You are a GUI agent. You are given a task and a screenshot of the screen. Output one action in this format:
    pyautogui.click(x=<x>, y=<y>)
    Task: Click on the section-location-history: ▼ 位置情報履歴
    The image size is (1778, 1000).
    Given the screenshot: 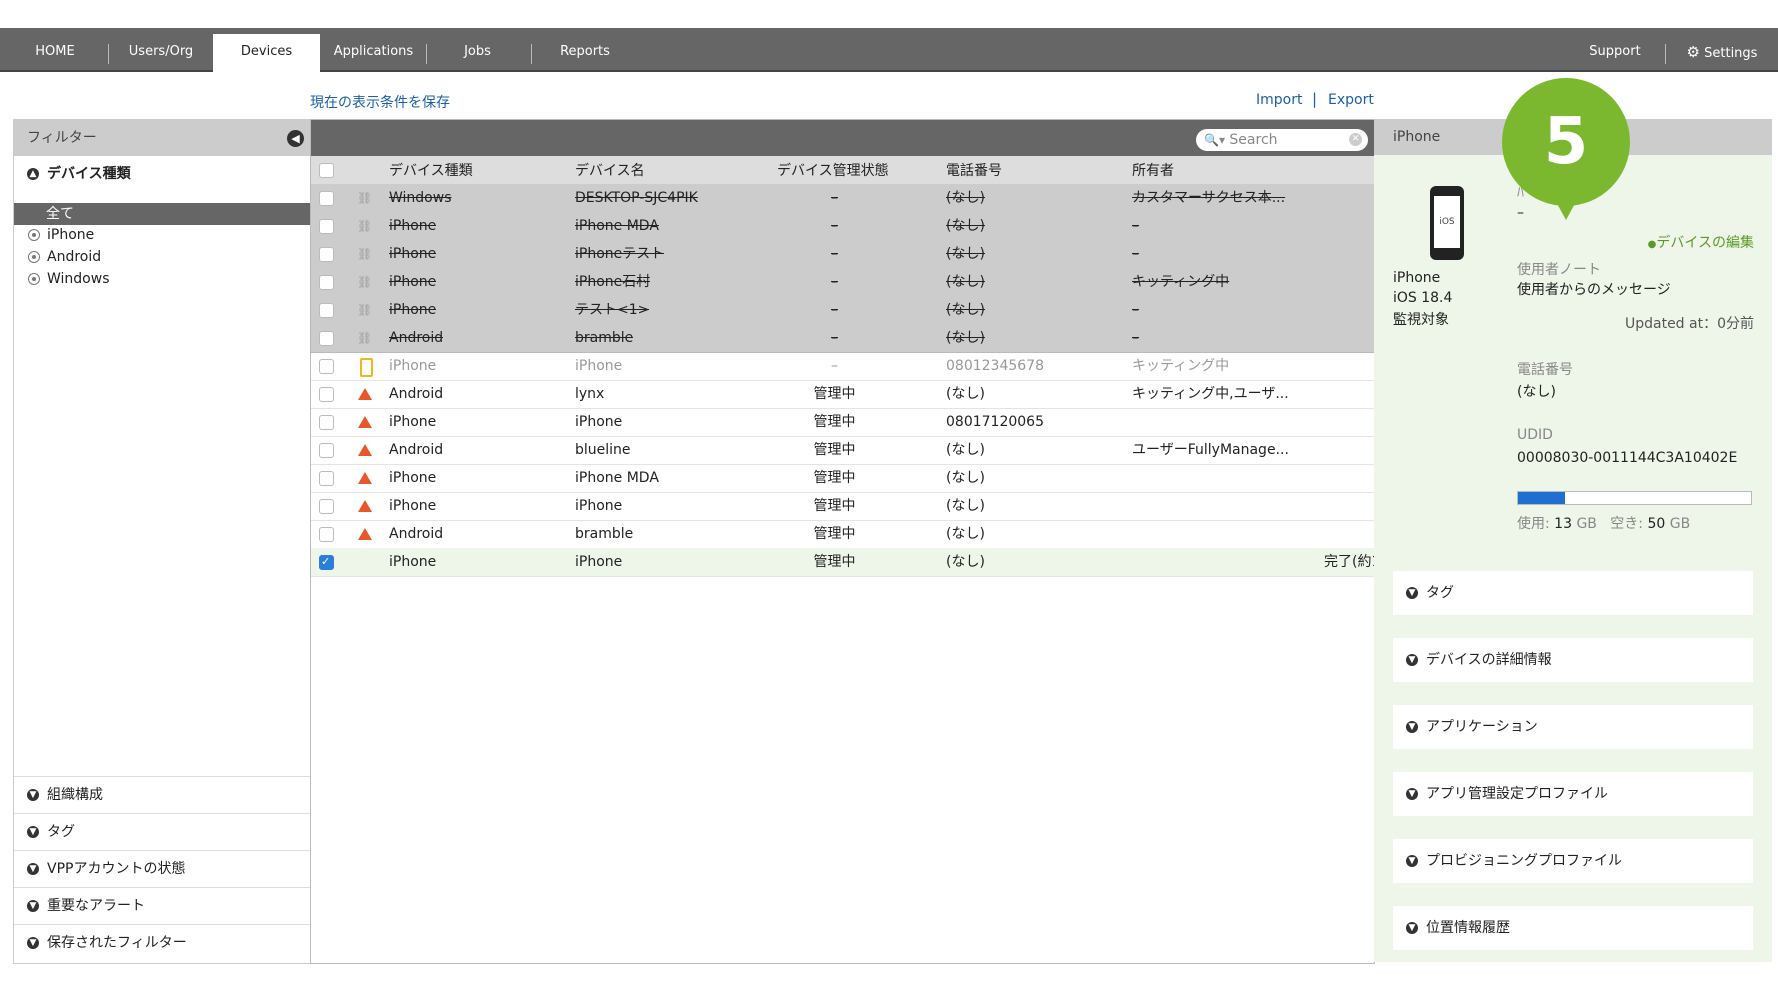 What is the action you would take?
    pyautogui.click(x=1573, y=928)
    